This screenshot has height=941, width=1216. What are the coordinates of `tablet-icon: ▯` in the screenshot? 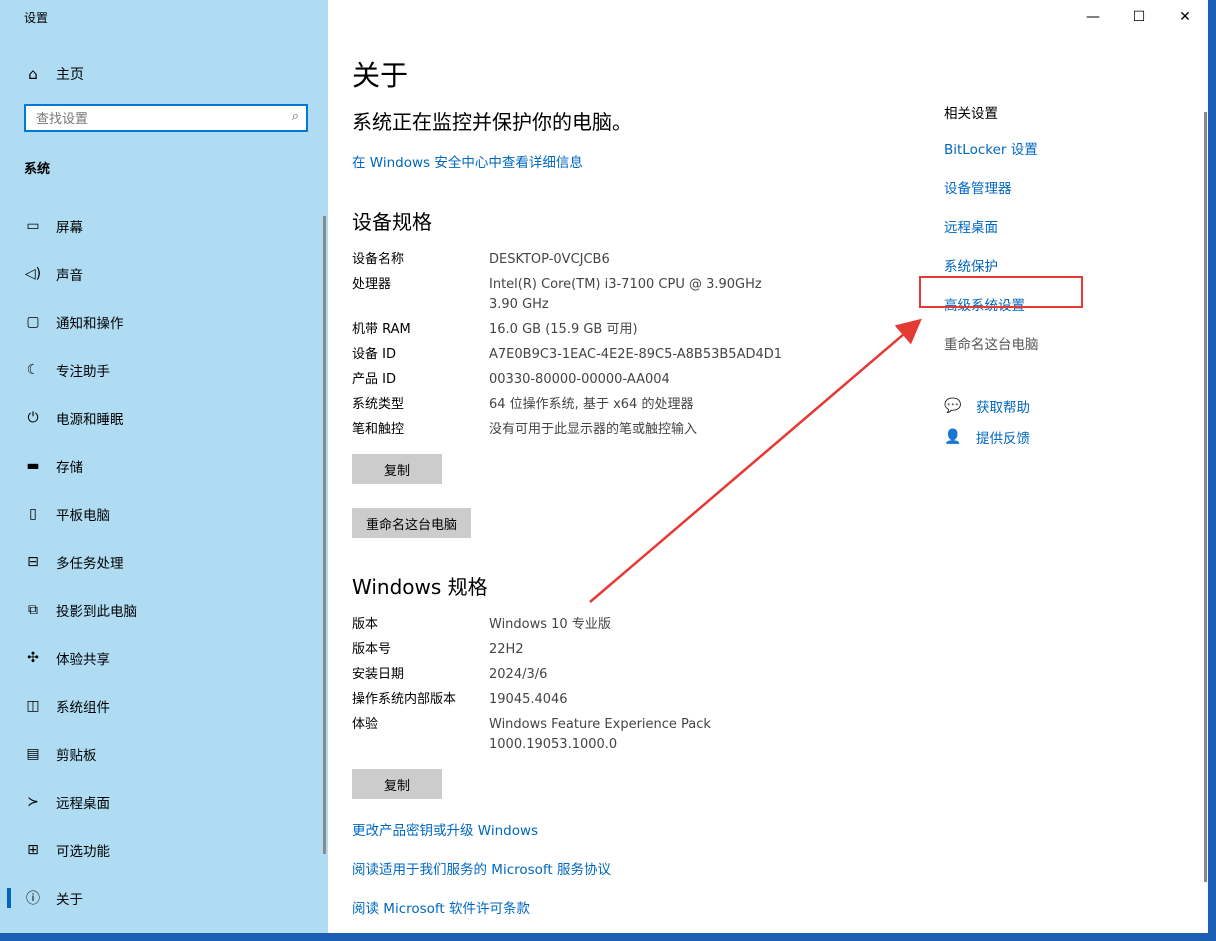 It's located at (33, 514).